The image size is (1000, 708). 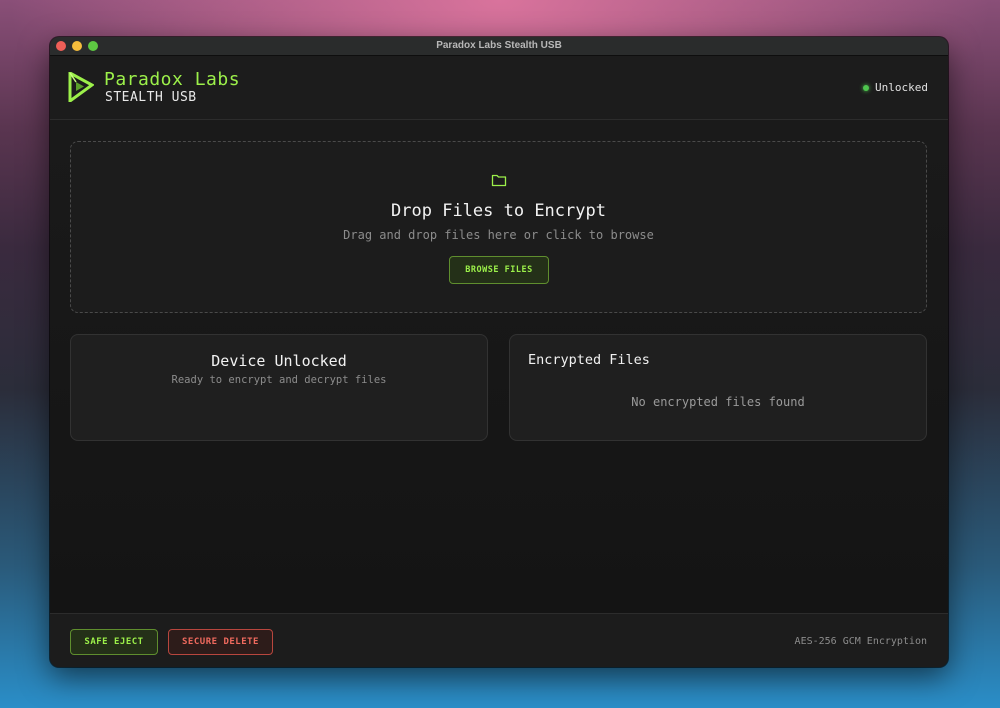 What do you see at coordinates (866, 87) in the screenshot?
I see `status-indicator-icon` at bounding box center [866, 87].